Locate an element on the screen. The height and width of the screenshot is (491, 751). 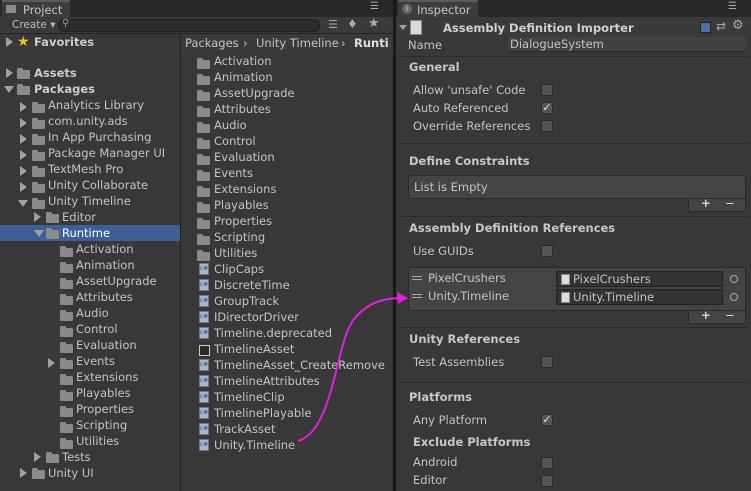
annotation-arrow is located at coordinates (352, 367).